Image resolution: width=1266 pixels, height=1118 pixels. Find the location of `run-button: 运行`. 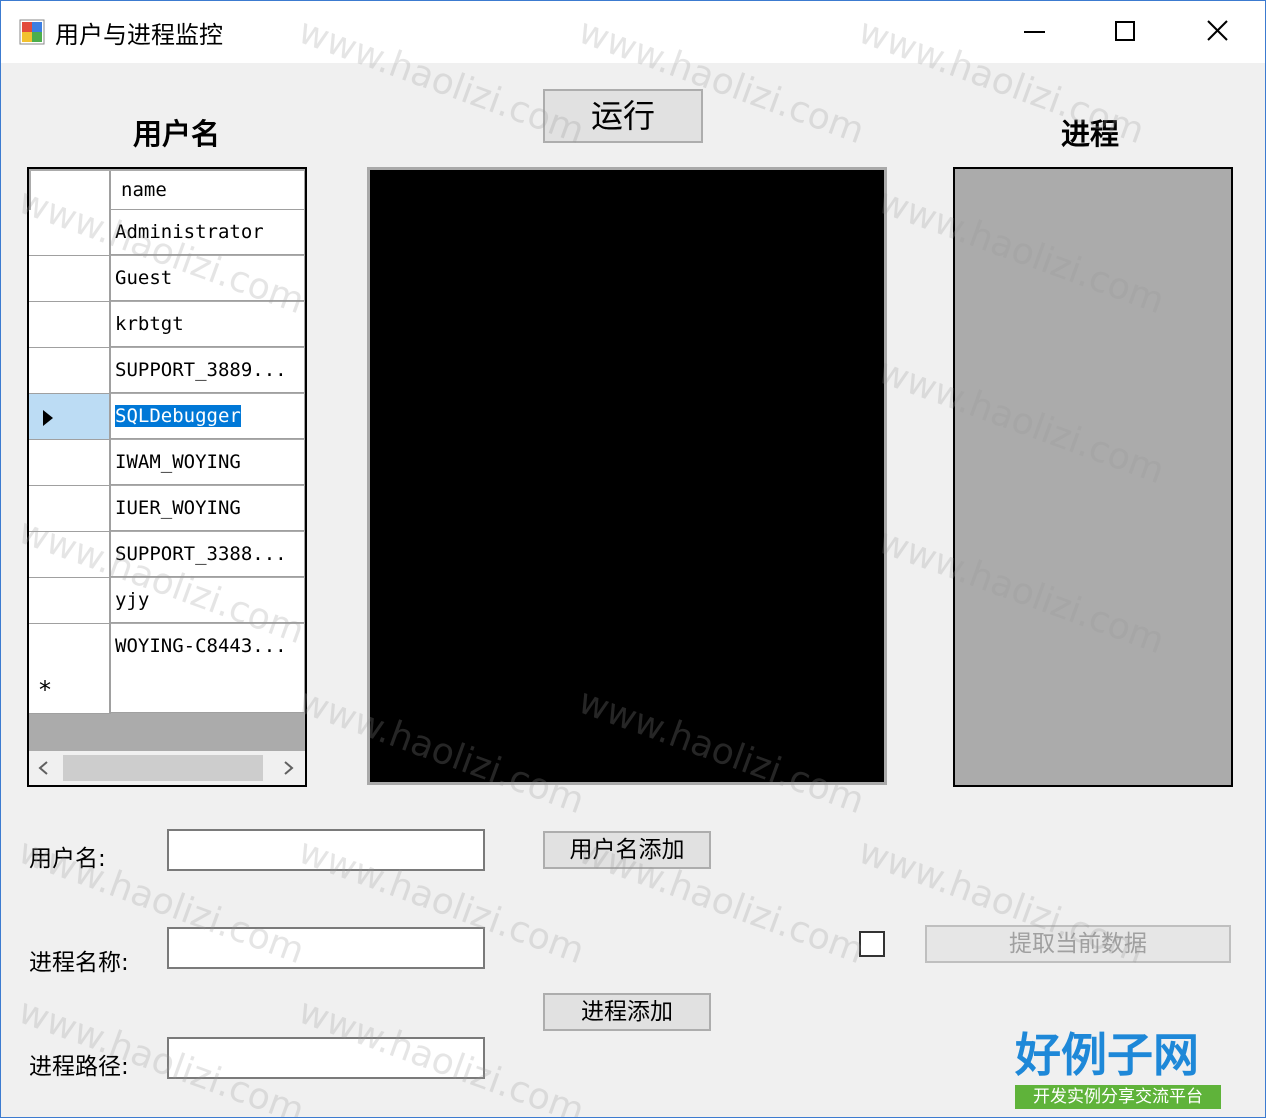

run-button: 运行 is located at coordinates (623, 116).